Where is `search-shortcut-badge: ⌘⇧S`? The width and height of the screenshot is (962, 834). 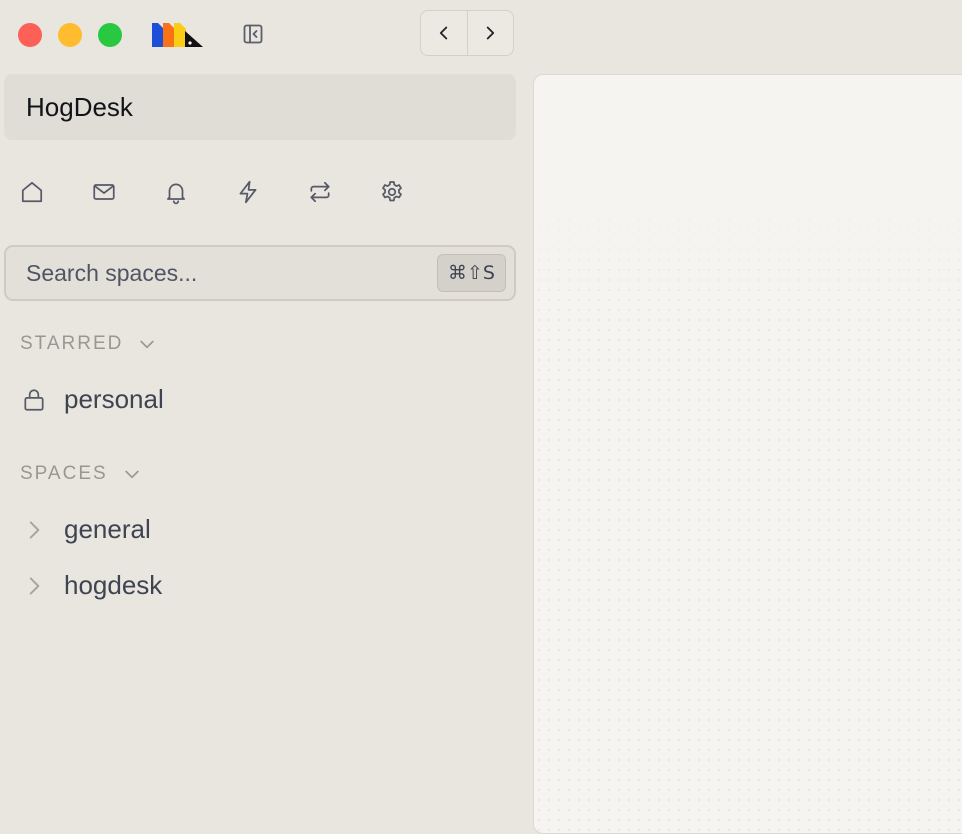 search-shortcut-badge: ⌘⇧S is located at coordinates (471, 273).